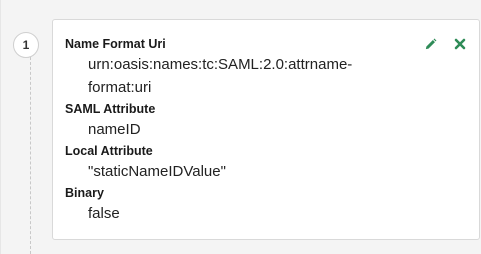 The image size is (481, 254). What do you see at coordinates (84, 193) in the screenshot?
I see `binary-label: Binary` at bounding box center [84, 193].